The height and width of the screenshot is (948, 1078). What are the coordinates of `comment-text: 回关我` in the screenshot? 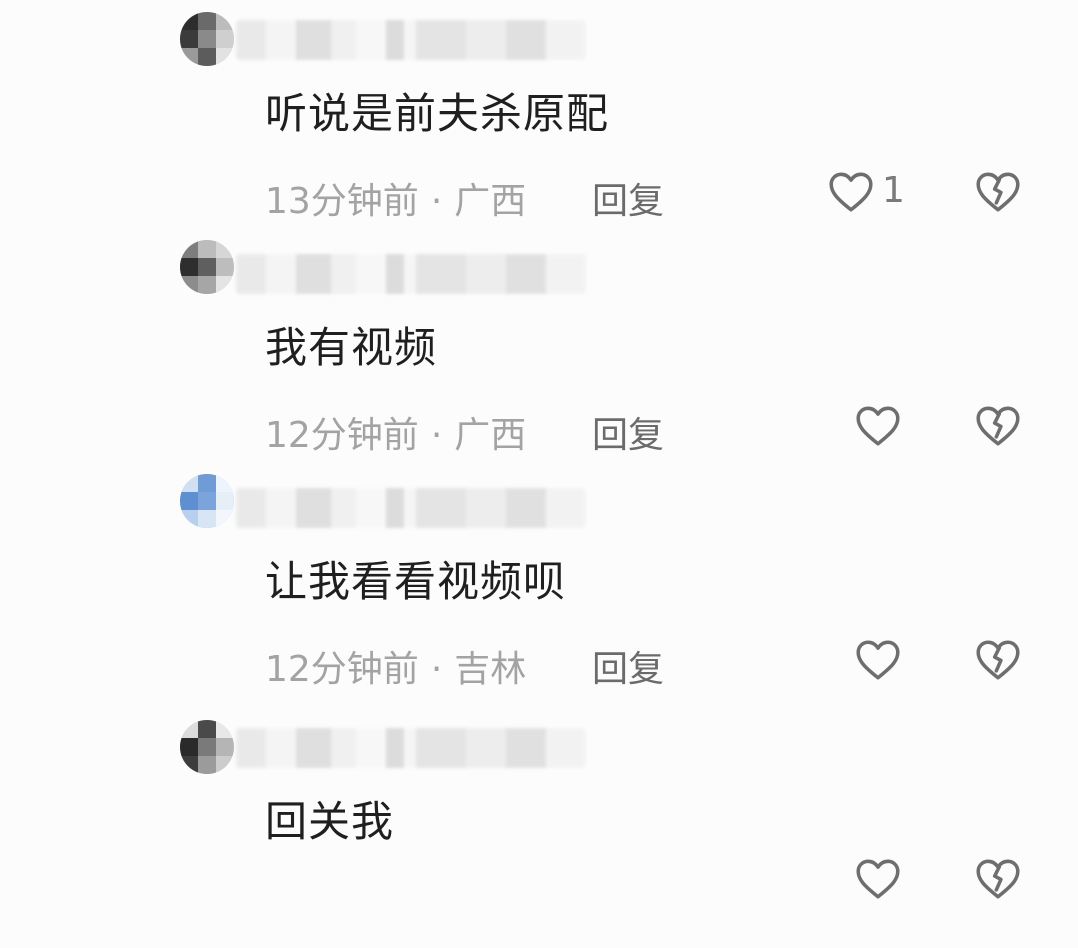 It's located at (330, 821).